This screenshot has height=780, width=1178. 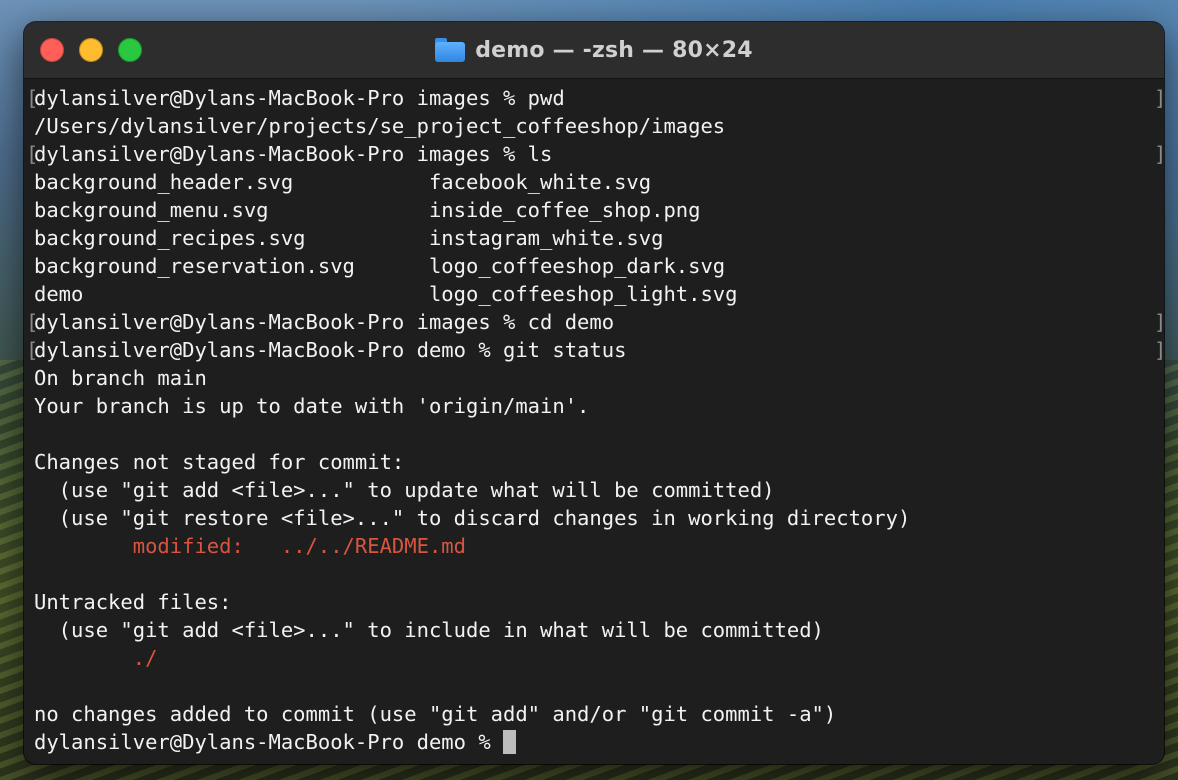 I want to click on prompt-line: dylansilver@Dylans-MacBook-Pro demo %, so click(x=599, y=742).